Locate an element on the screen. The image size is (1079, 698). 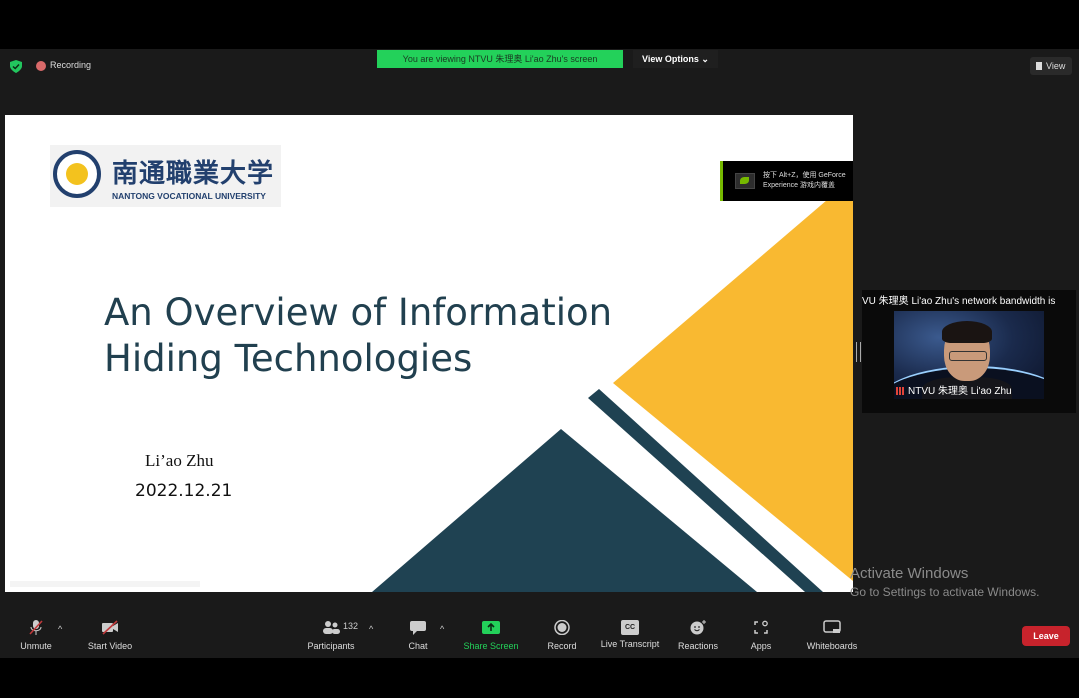
apps-label: Apps is located at coordinates (761, 646).